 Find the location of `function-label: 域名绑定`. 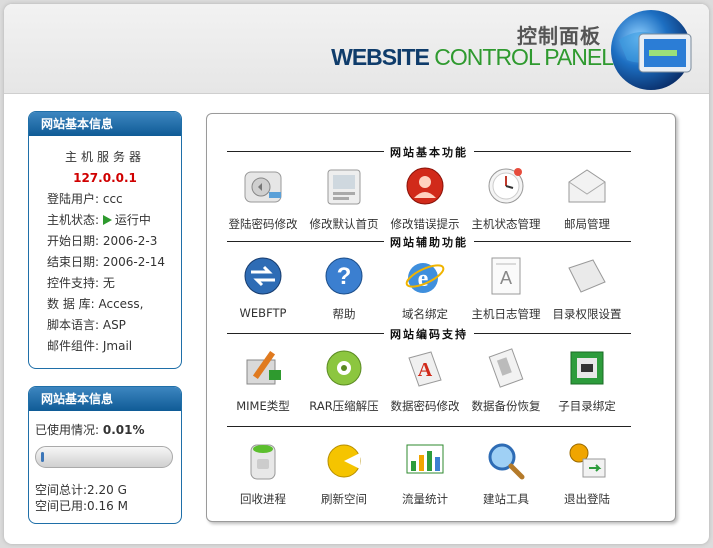

function-label: 域名绑定 is located at coordinates (425, 314).